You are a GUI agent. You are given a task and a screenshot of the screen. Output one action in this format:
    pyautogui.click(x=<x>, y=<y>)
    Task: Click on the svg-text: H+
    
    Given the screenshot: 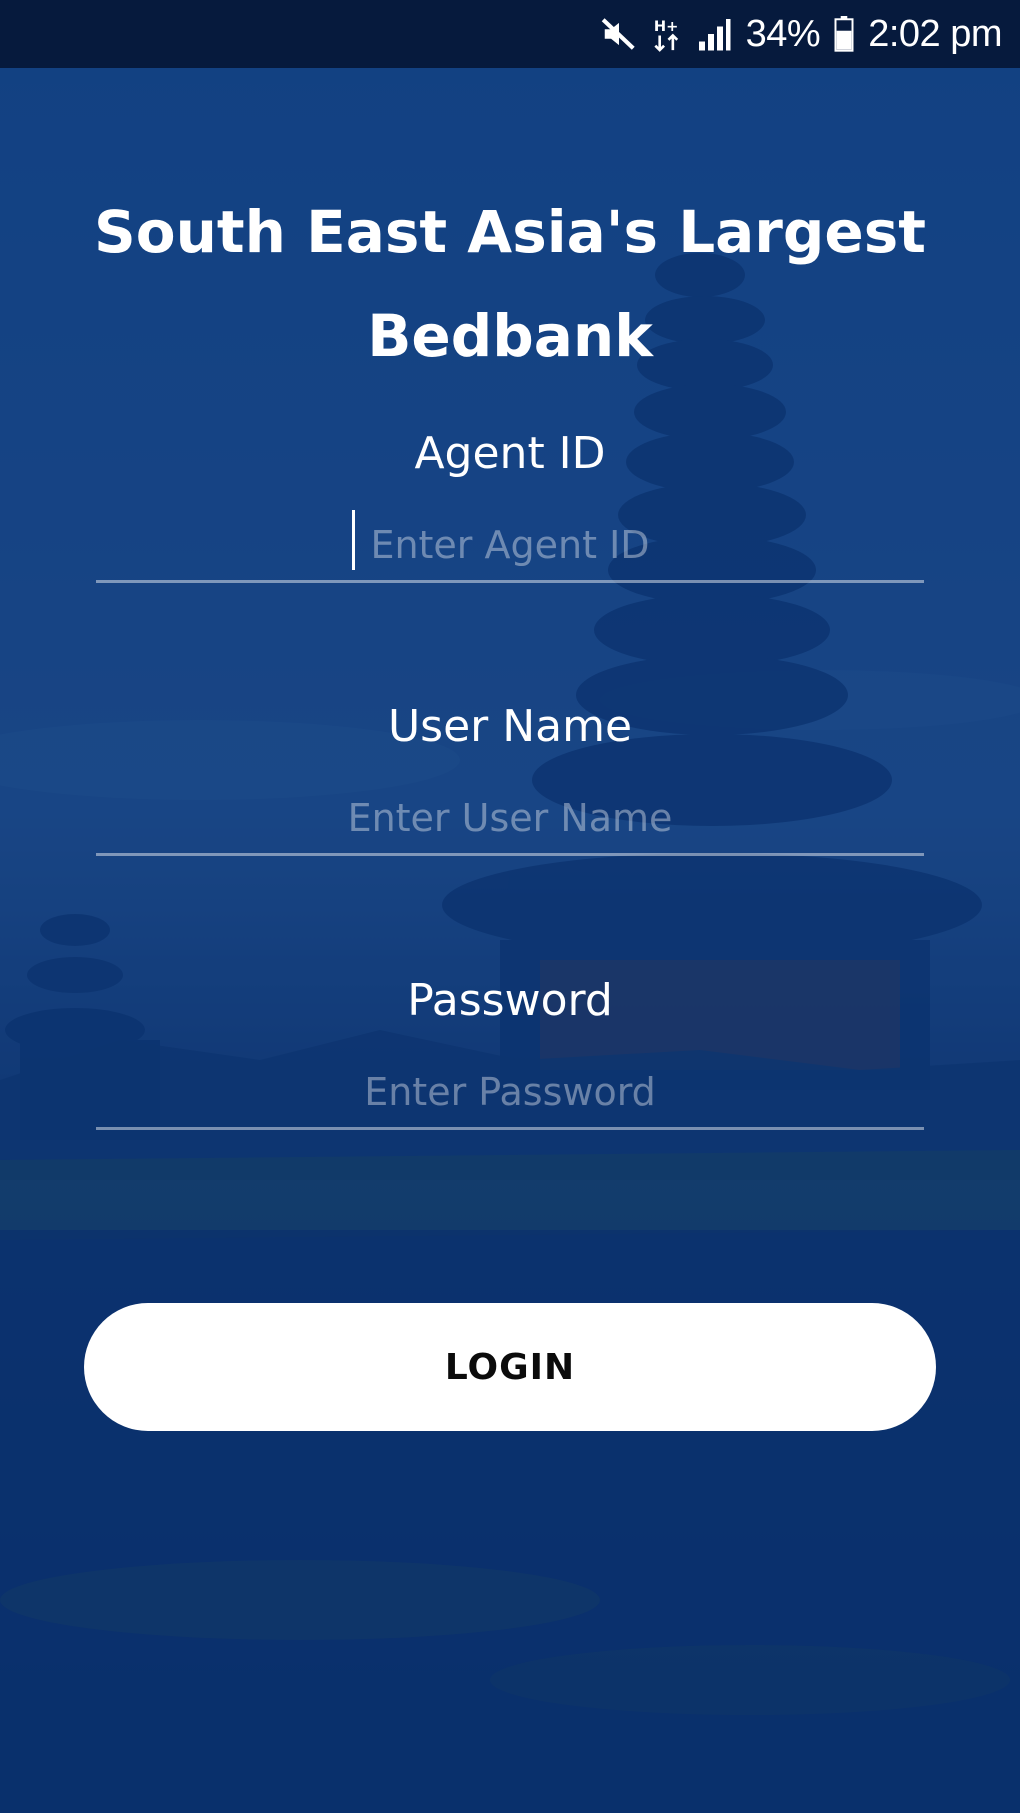 What is the action you would take?
    pyautogui.click(x=665, y=26)
    